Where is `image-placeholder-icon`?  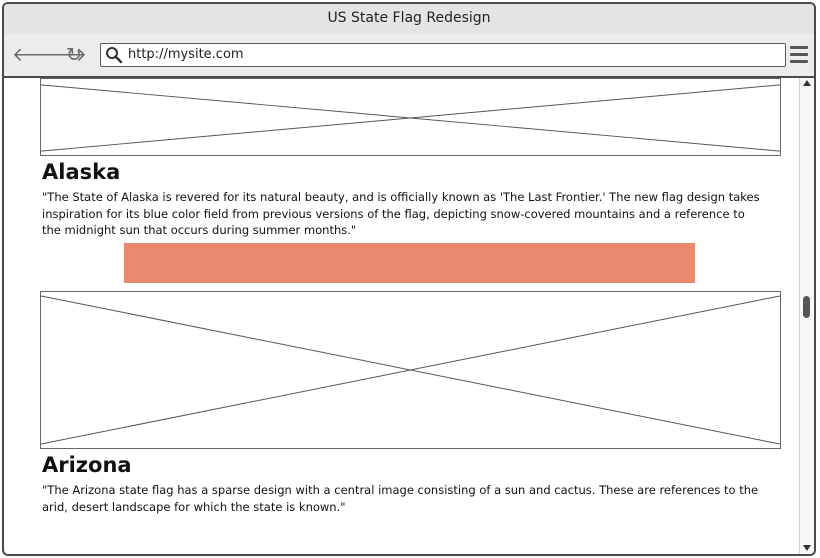 image-placeholder-icon is located at coordinates (410, 118).